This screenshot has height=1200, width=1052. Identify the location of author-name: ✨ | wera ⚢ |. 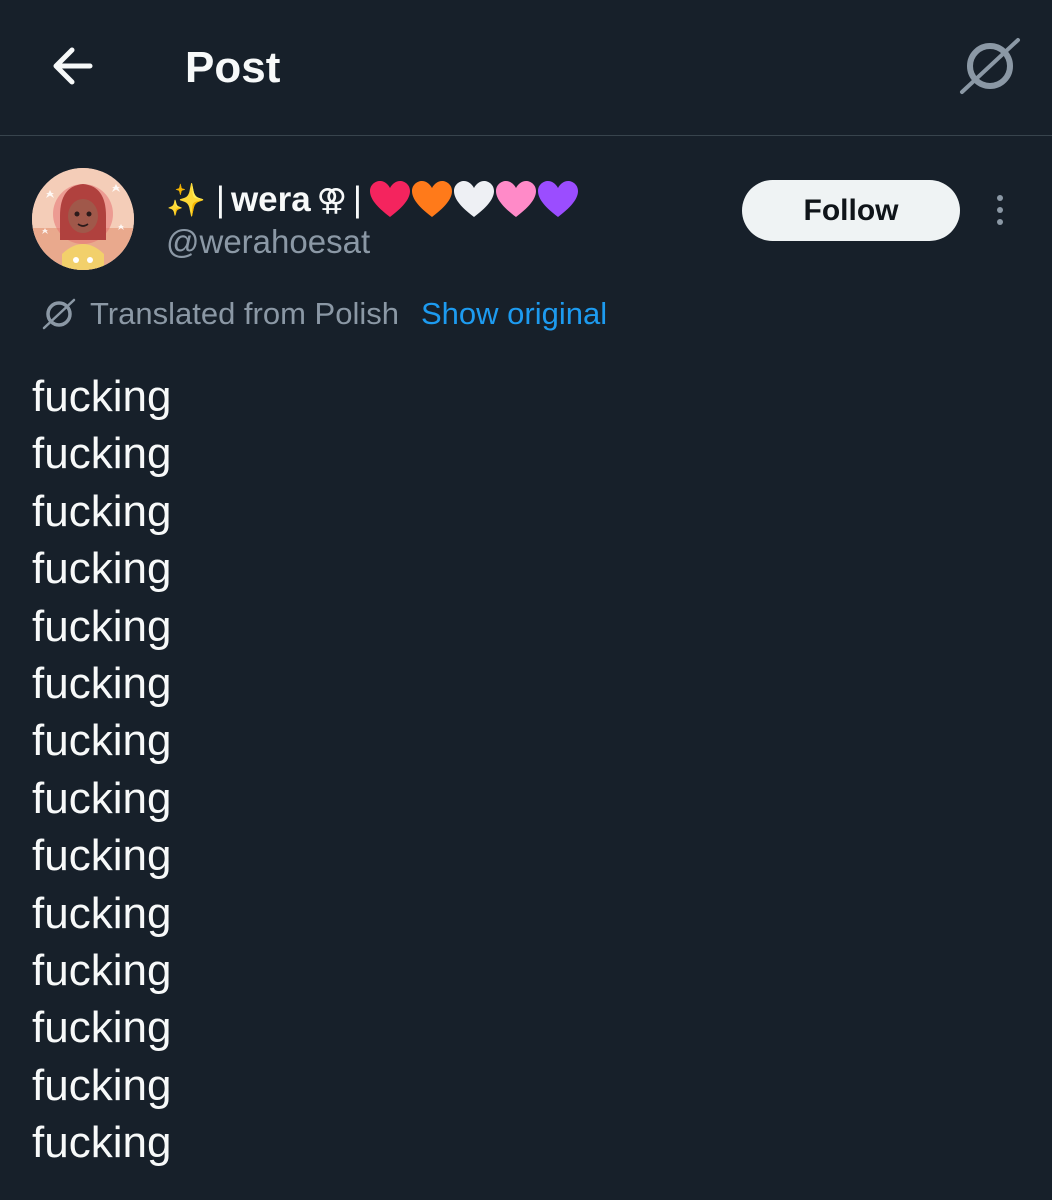
(373, 200).